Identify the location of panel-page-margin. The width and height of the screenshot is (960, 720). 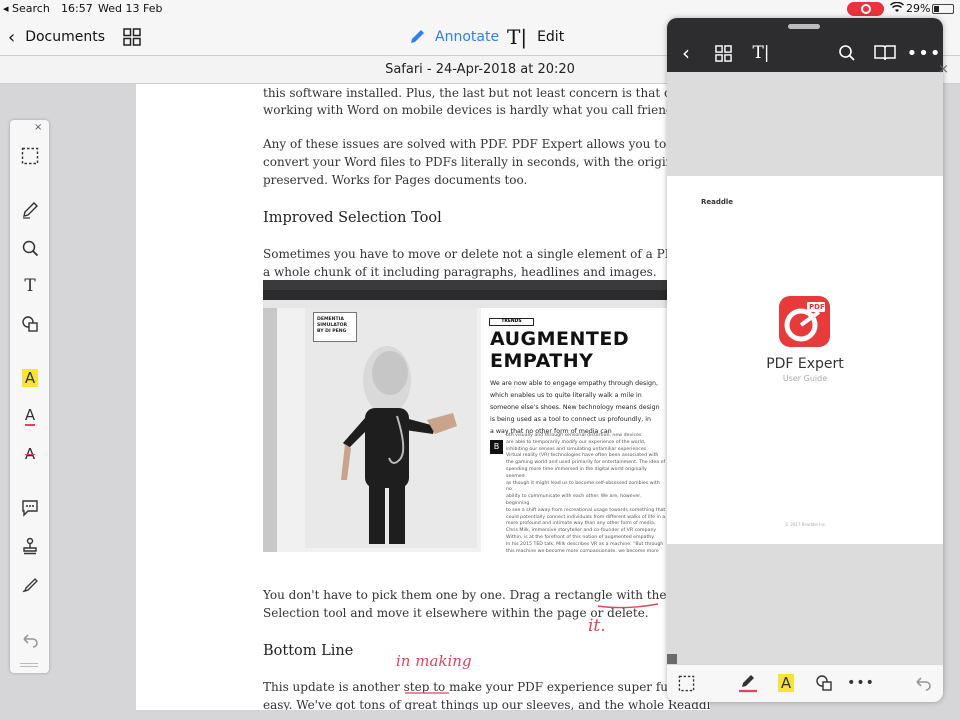
(805, 124).